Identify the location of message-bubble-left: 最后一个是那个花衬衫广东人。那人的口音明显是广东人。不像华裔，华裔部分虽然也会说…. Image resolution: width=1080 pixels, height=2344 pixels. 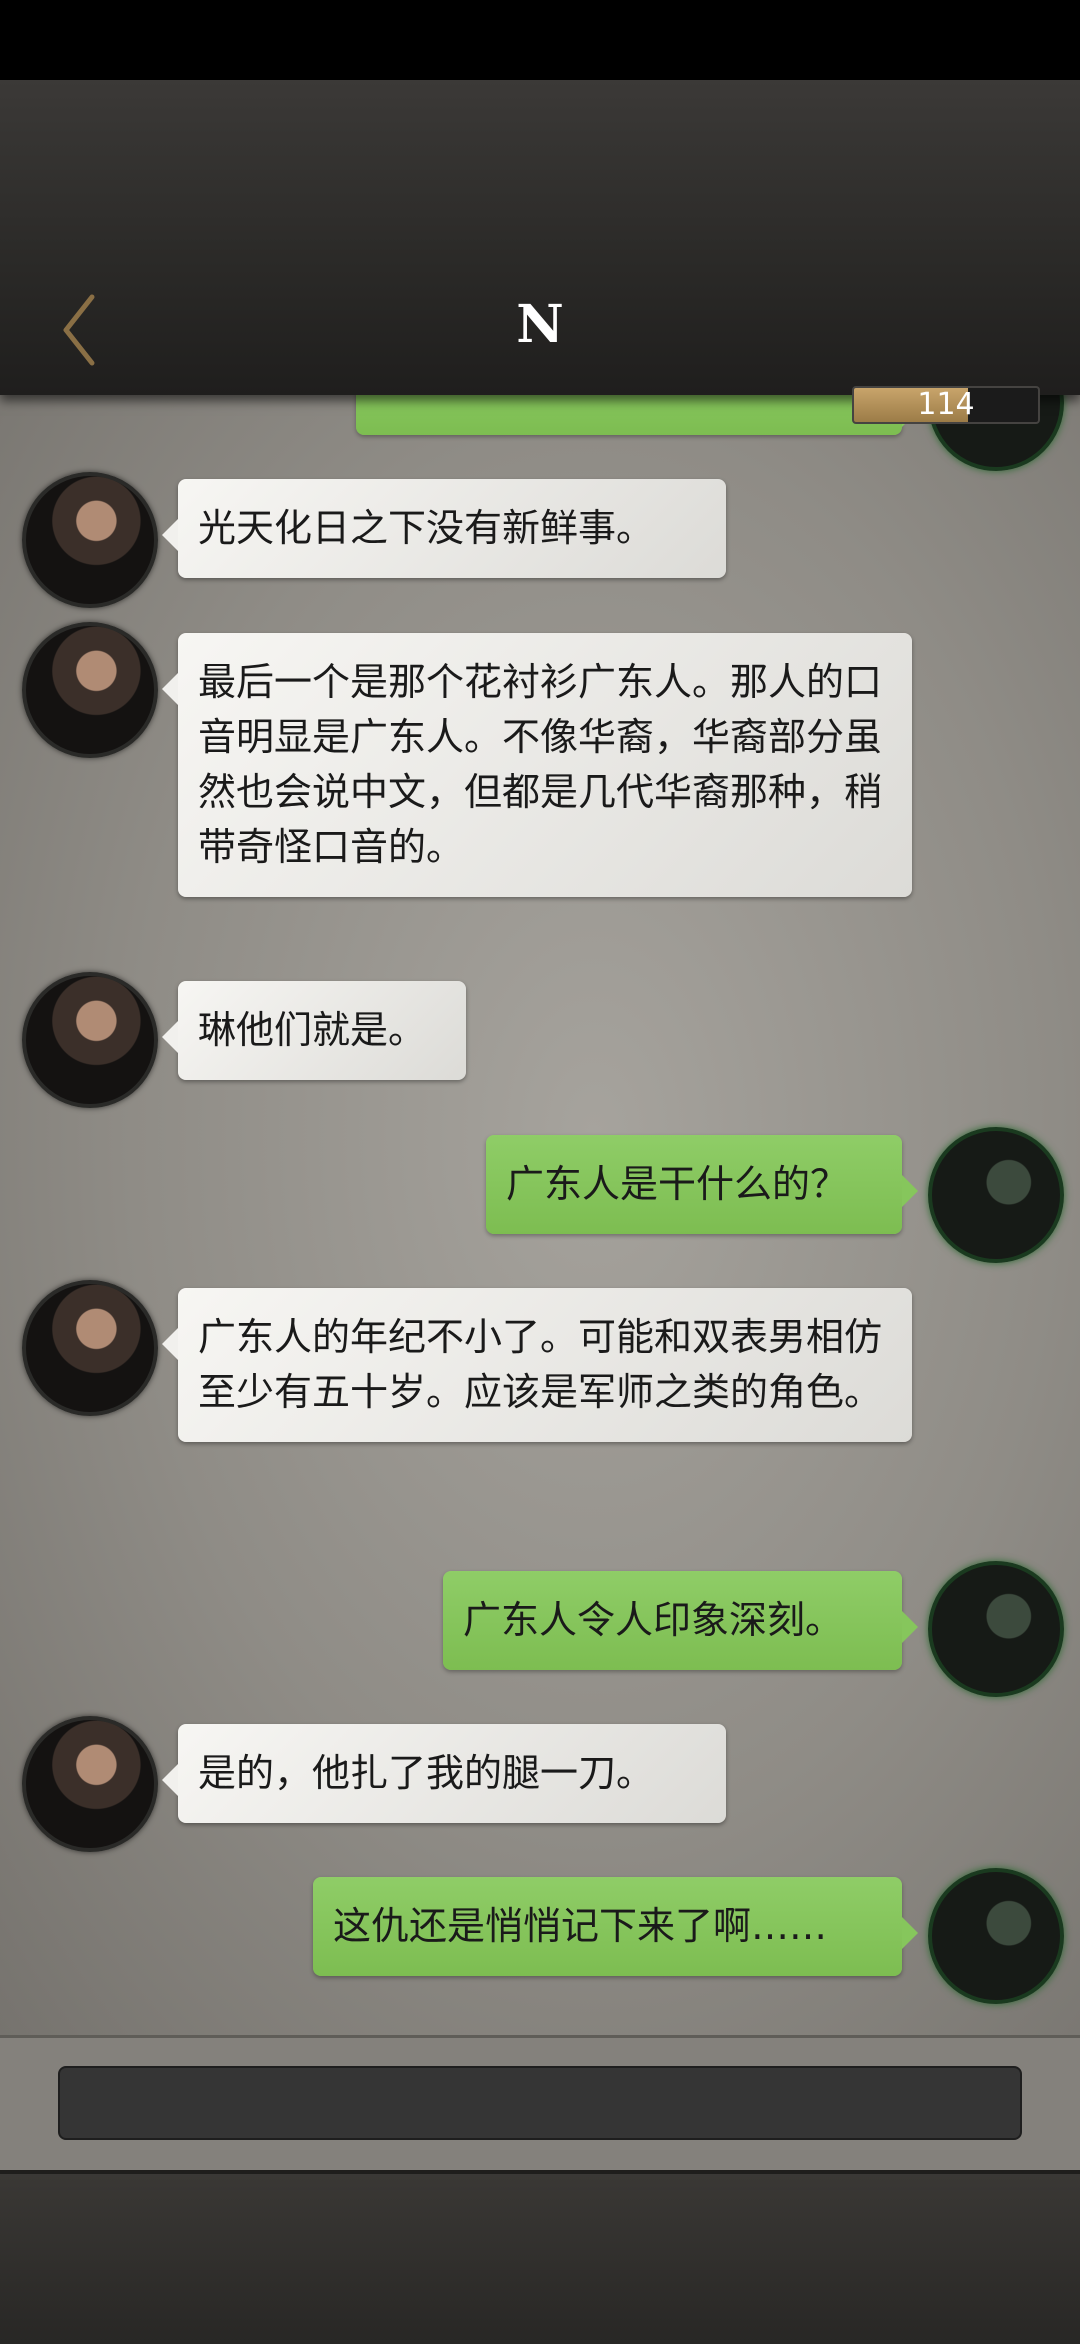
(537, 765).